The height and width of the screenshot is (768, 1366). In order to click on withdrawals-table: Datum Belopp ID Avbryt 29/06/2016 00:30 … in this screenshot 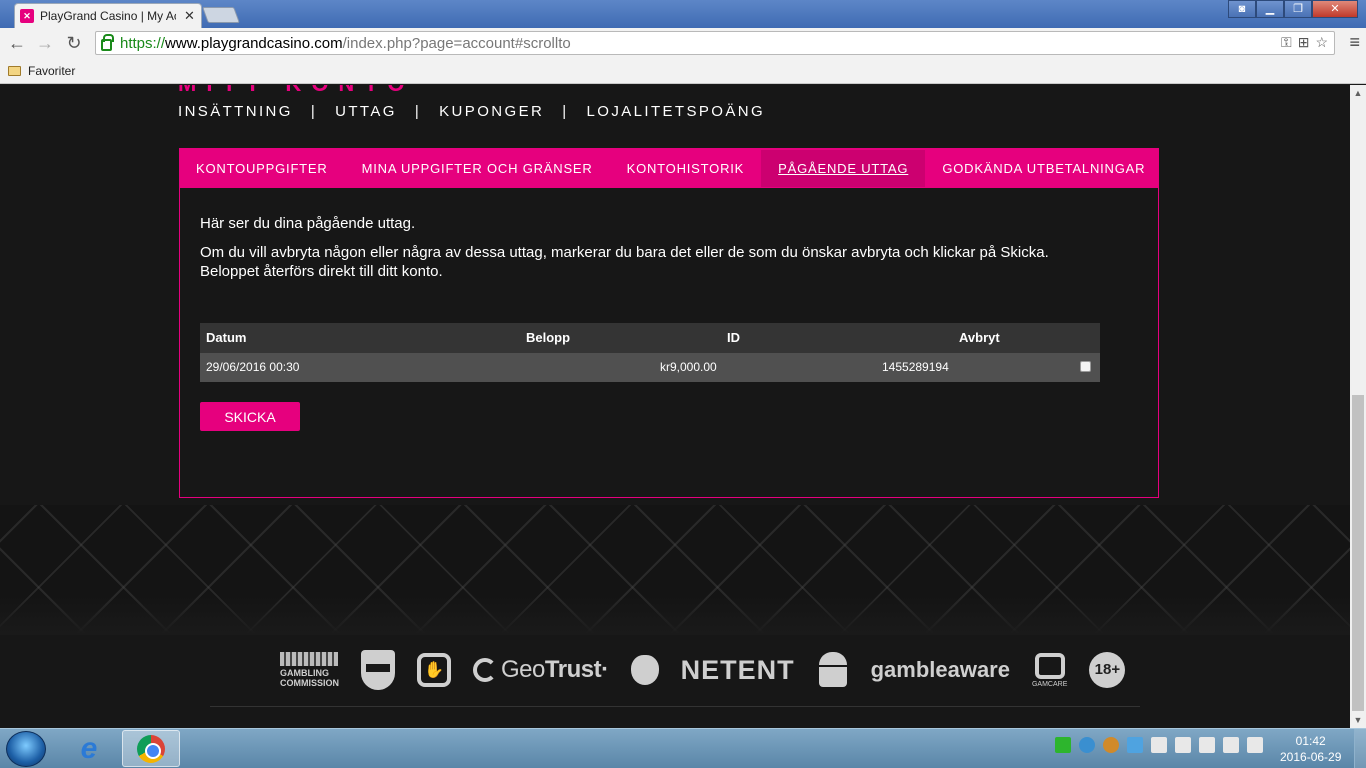, I will do `click(650, 352)`.